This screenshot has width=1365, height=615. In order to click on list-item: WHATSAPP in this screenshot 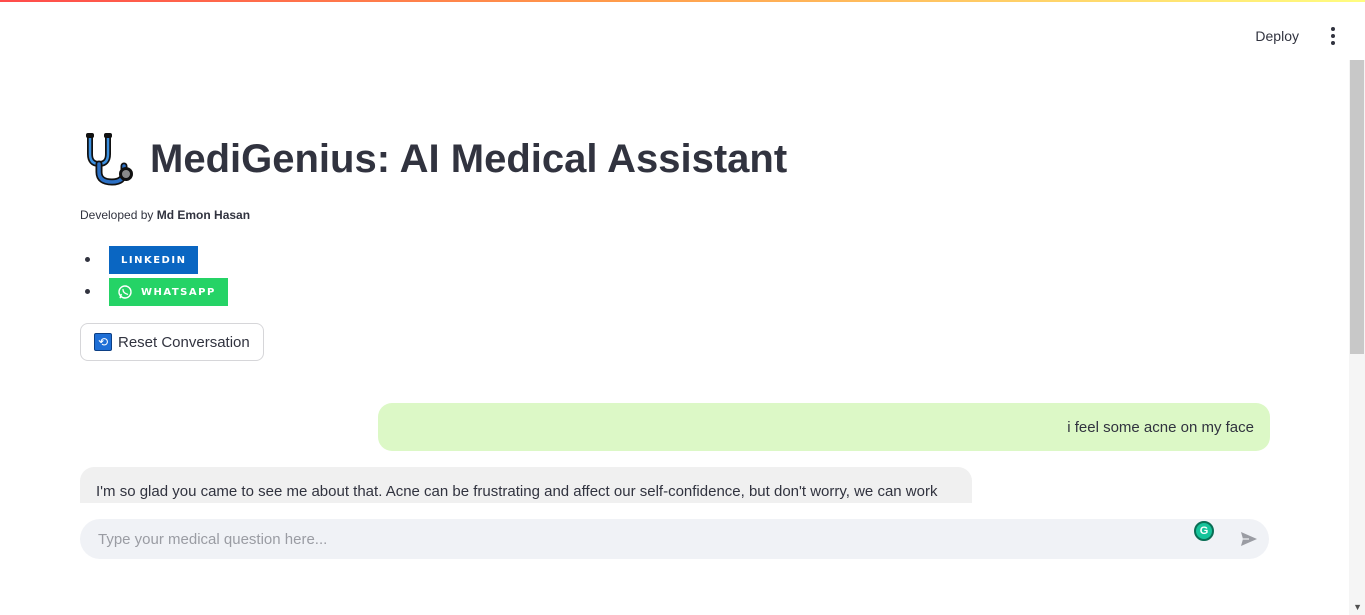, I will do `click(154, 292)`.